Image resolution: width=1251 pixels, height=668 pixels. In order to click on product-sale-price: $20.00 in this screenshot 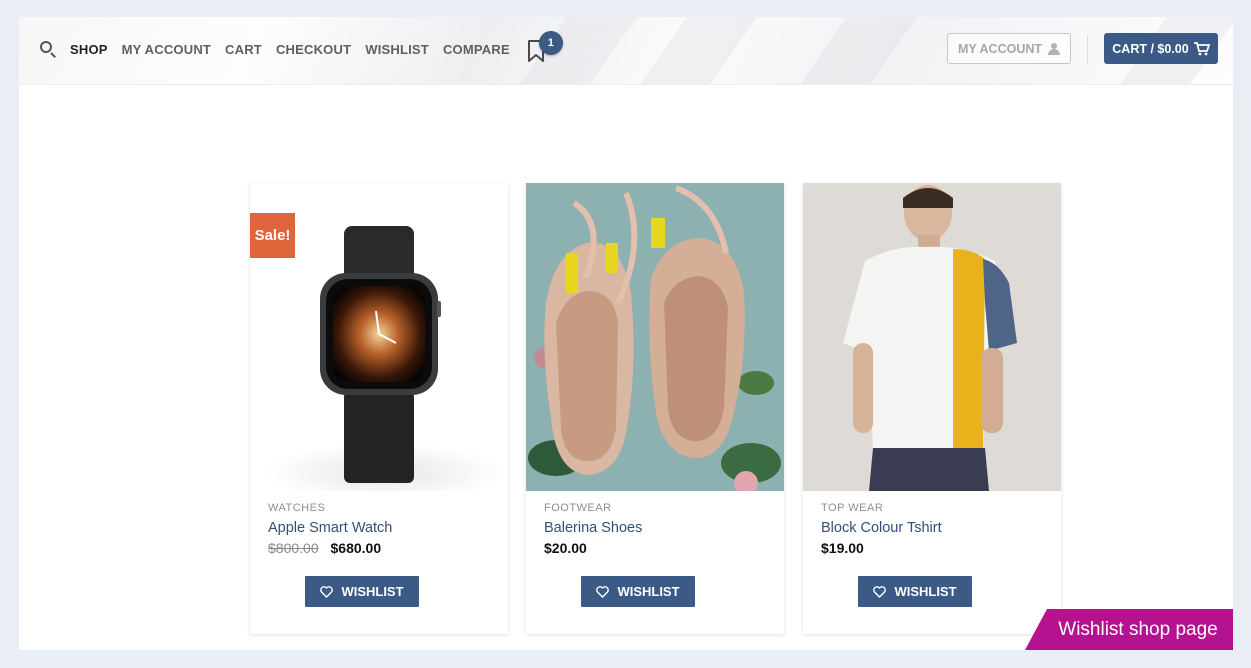, I will do `click(565, 548)`.